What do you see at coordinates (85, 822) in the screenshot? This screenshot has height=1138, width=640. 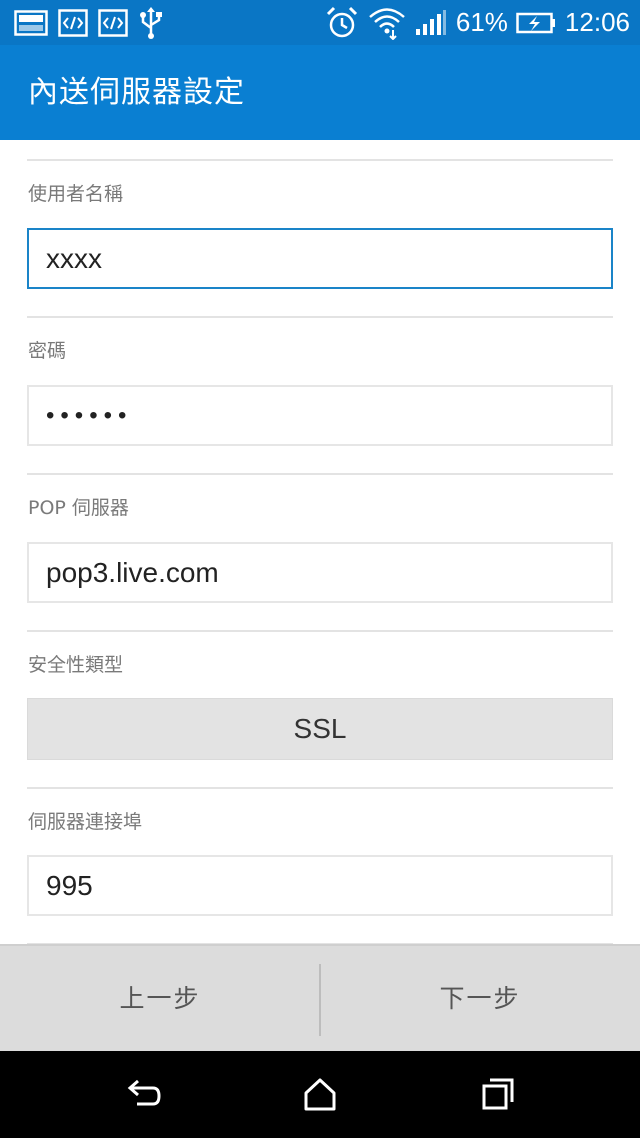 I see `server-port-label: 伺服器連接埠` at bounding box center [85, 822].